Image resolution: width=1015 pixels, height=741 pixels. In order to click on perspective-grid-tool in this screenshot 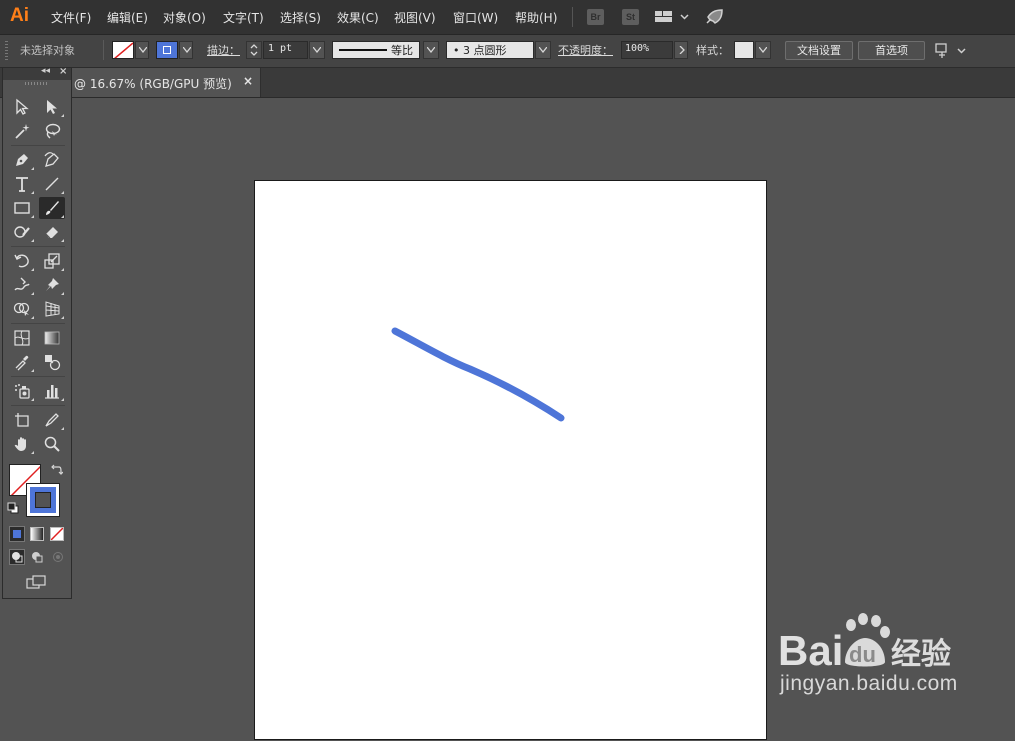, I will do `click(52, 309)`.